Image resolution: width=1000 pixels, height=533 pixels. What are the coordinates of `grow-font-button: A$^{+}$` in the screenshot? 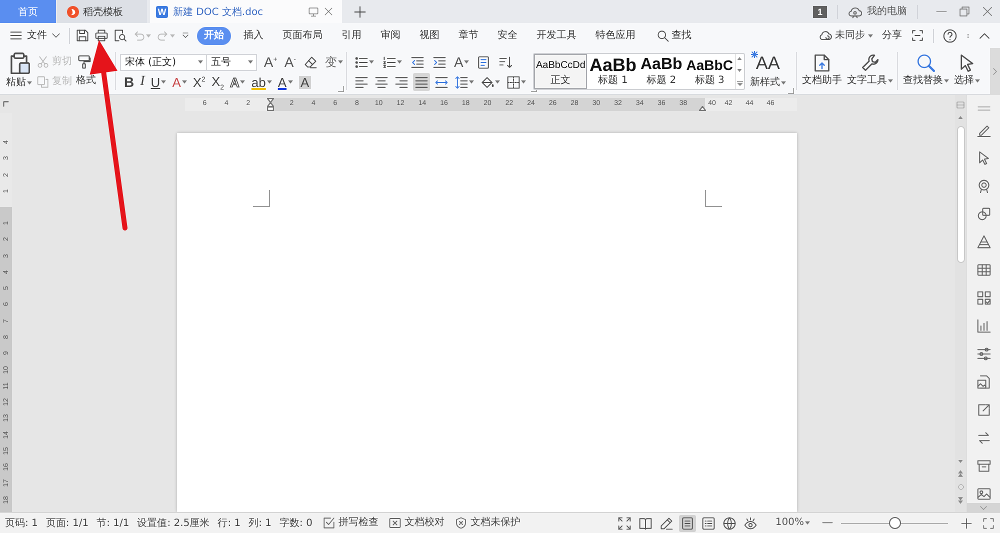 It's located at (270, 62).